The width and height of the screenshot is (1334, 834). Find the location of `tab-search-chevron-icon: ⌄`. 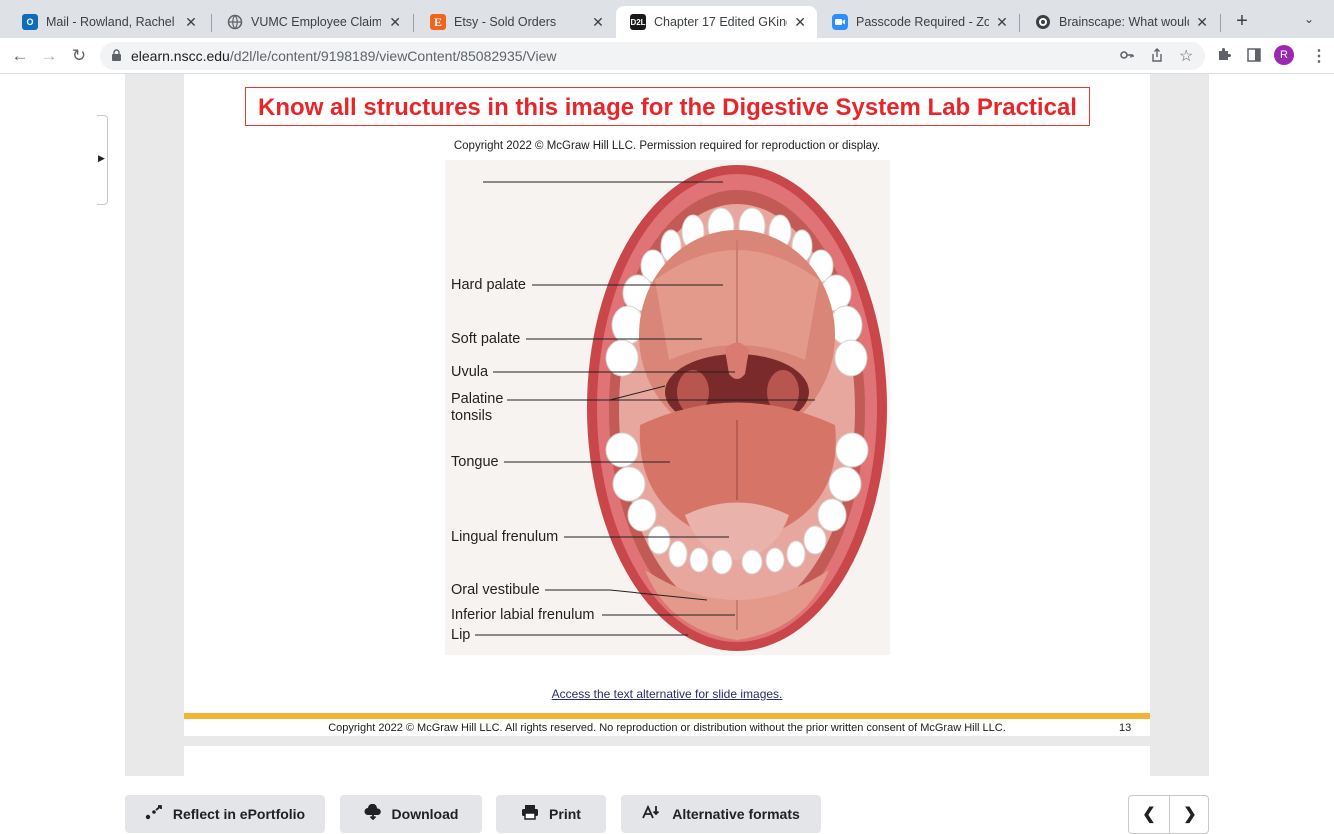

tab-search-chevron-icon: ⌄ is located at coordinates (1309, 19).